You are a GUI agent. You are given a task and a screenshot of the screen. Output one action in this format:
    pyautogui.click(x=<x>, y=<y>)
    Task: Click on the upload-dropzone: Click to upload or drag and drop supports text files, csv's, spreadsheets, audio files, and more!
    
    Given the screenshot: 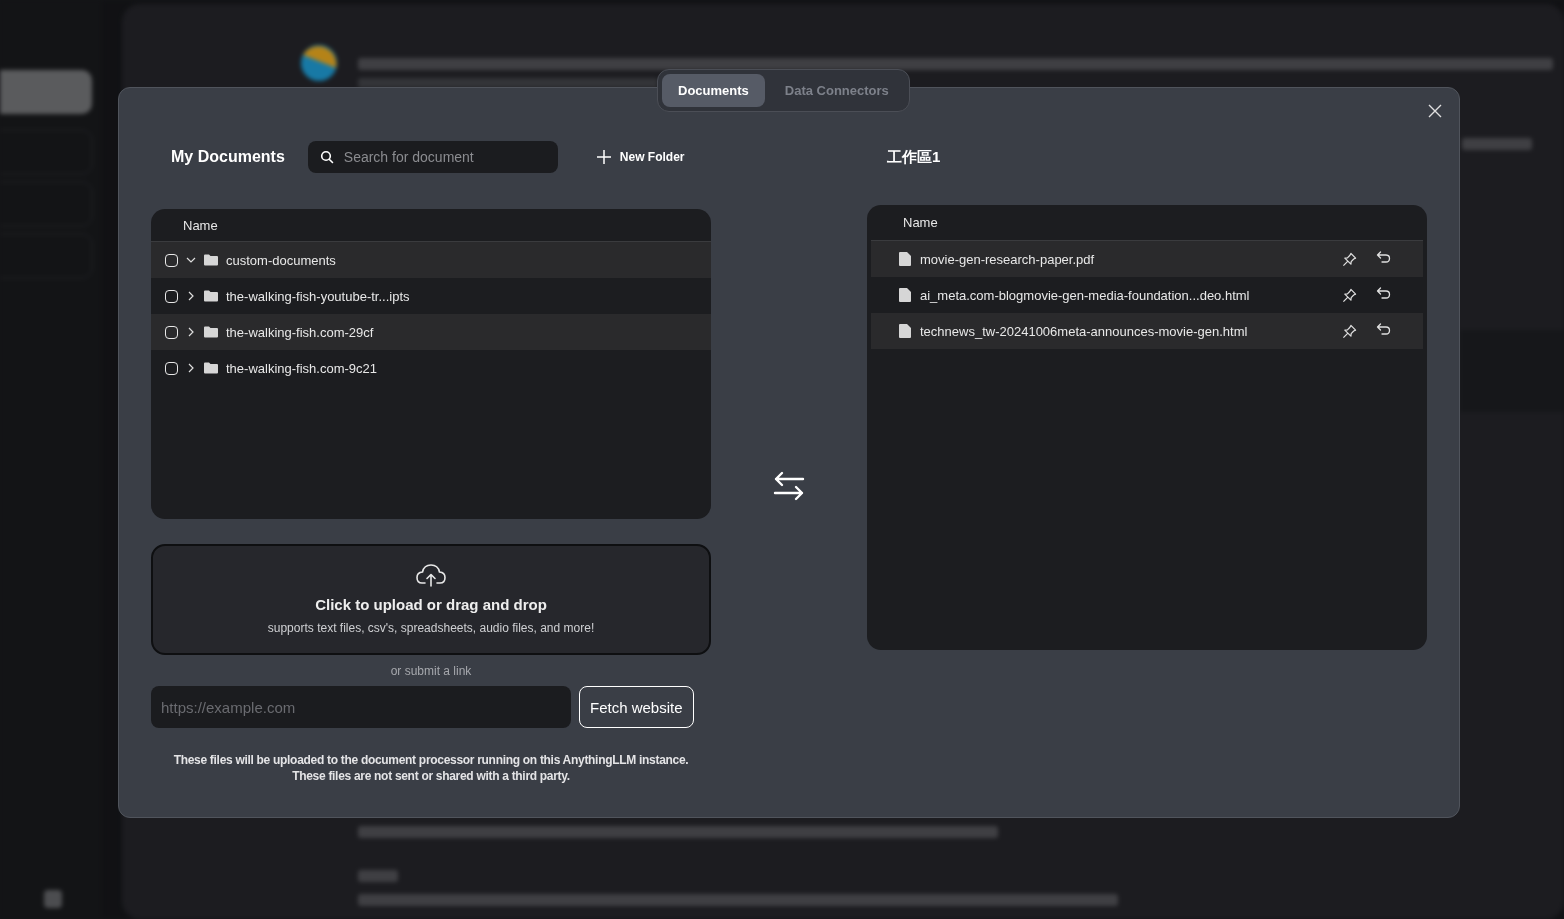 What is the action you would take?
    pyautogui.click(x=431, y=599)
    